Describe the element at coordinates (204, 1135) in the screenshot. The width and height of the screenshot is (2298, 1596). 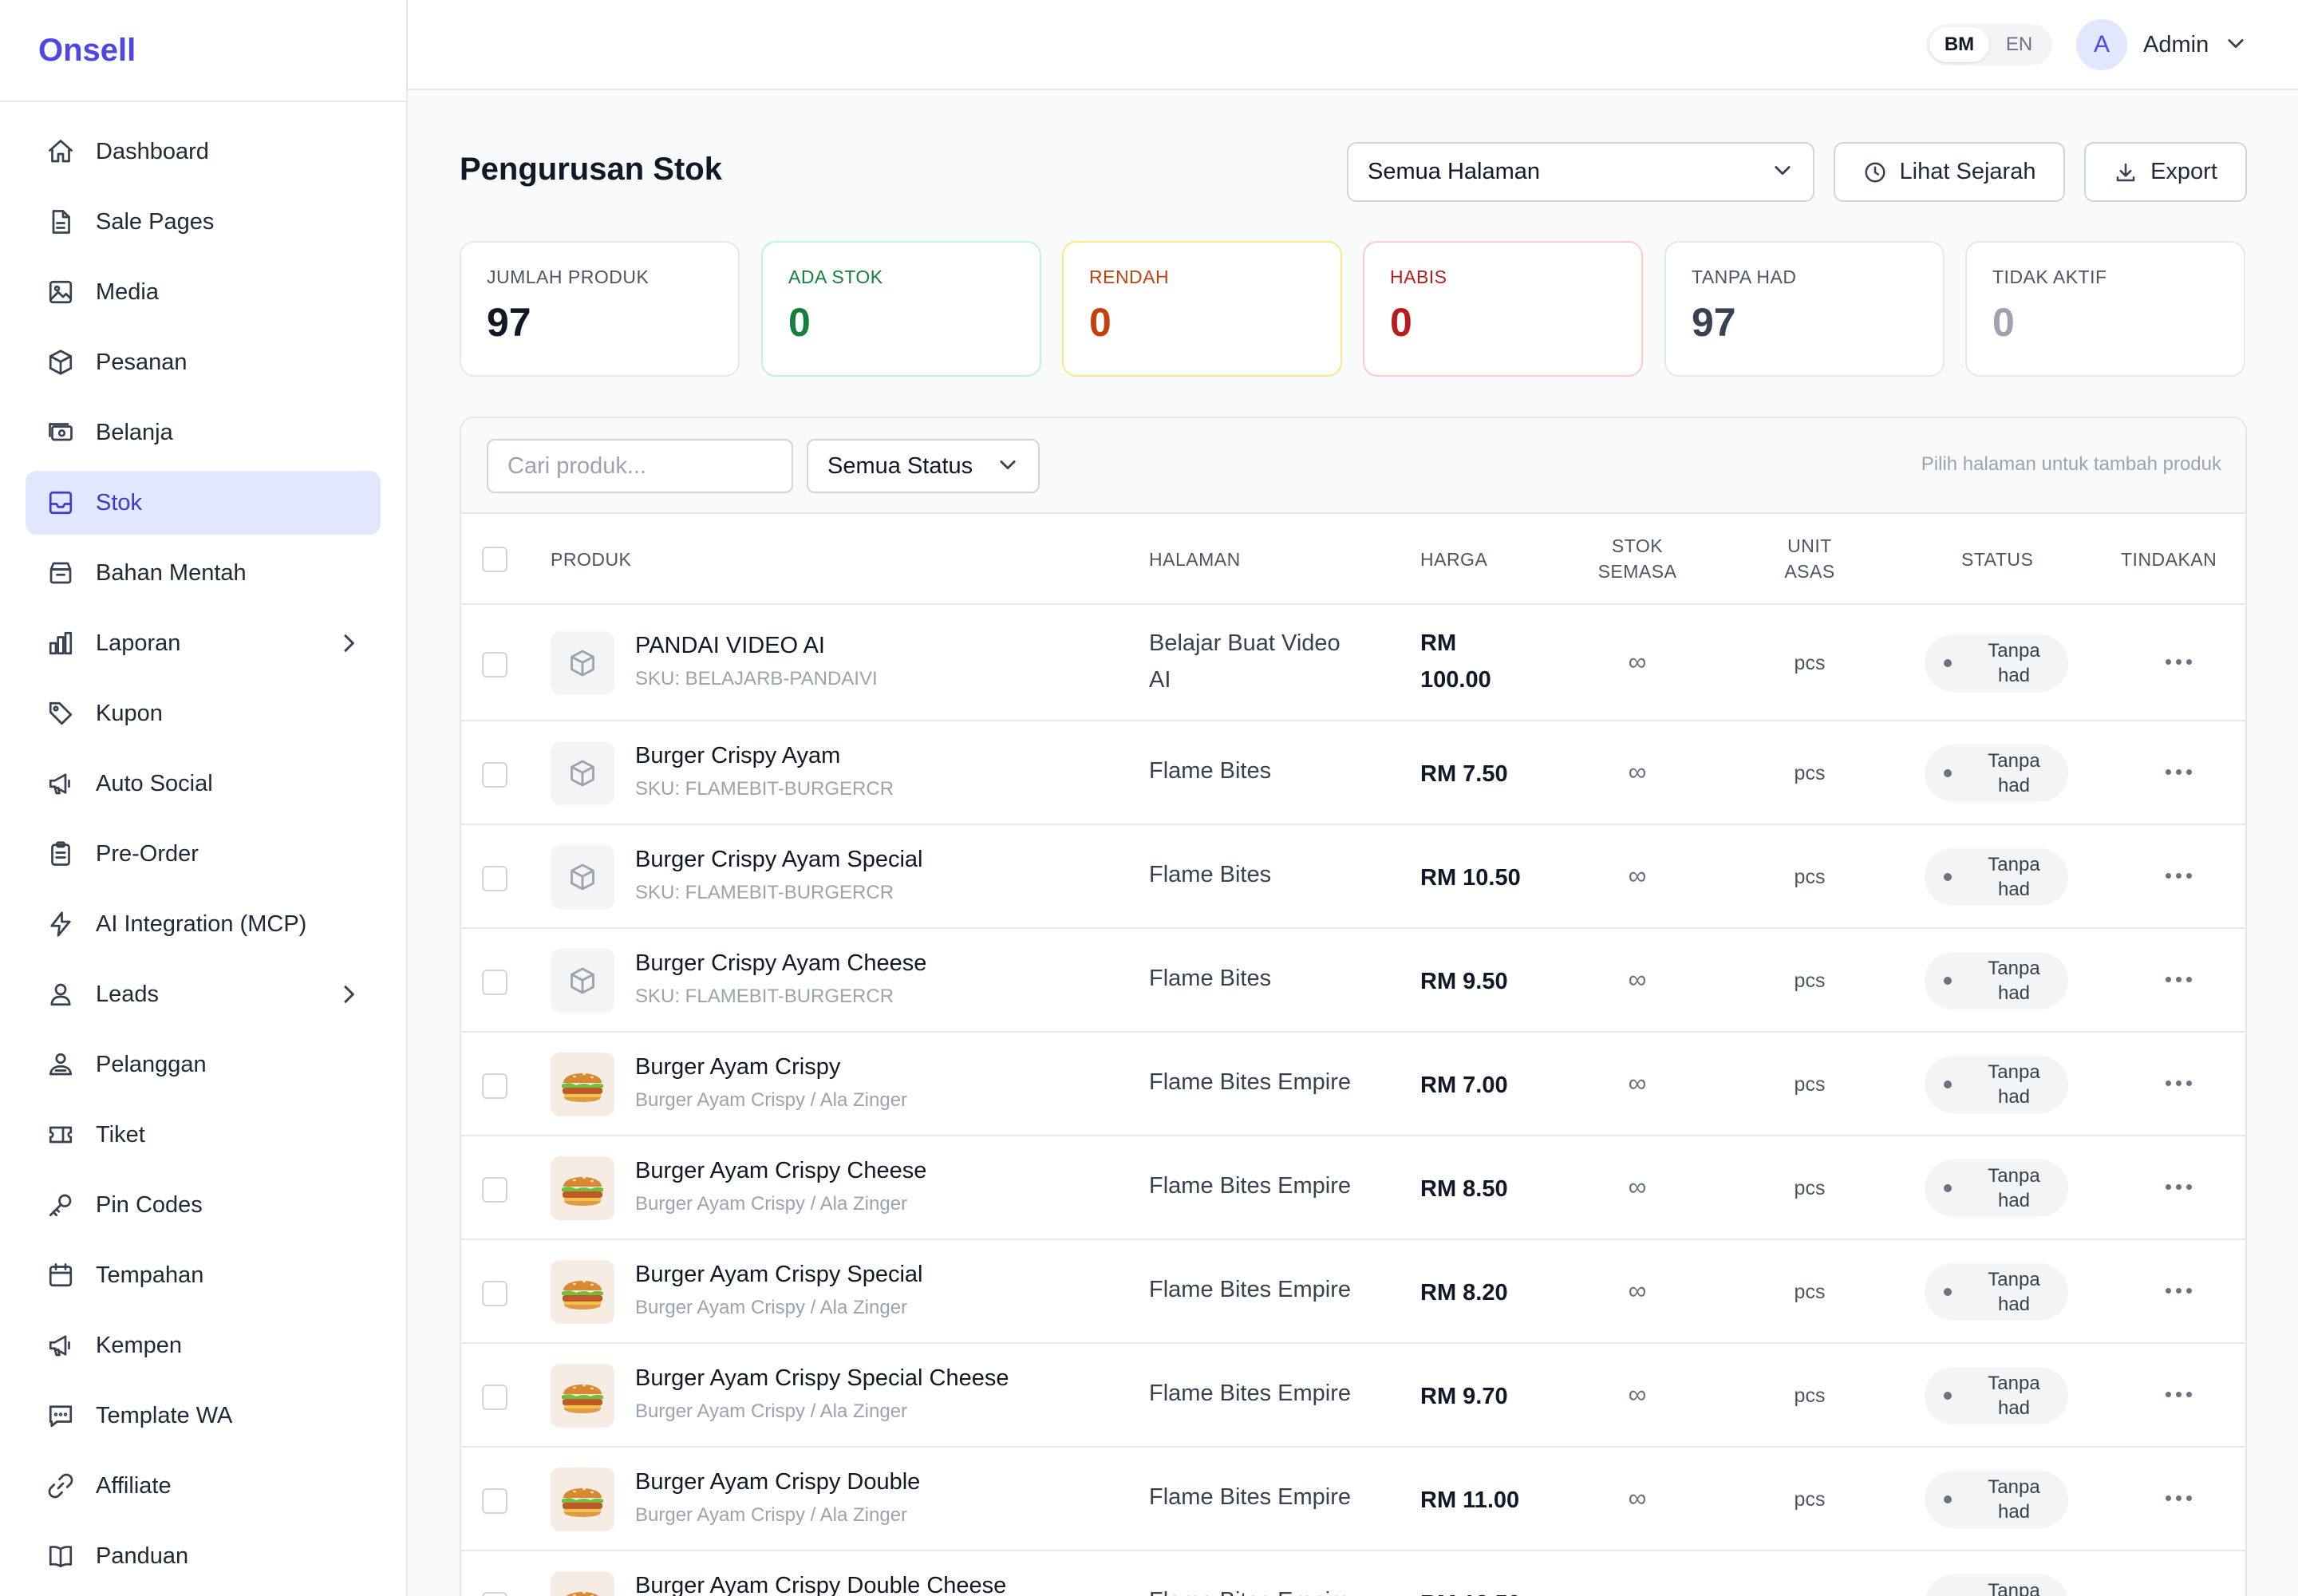
I see `sidebar-item-tiket: Tiket` at that location.